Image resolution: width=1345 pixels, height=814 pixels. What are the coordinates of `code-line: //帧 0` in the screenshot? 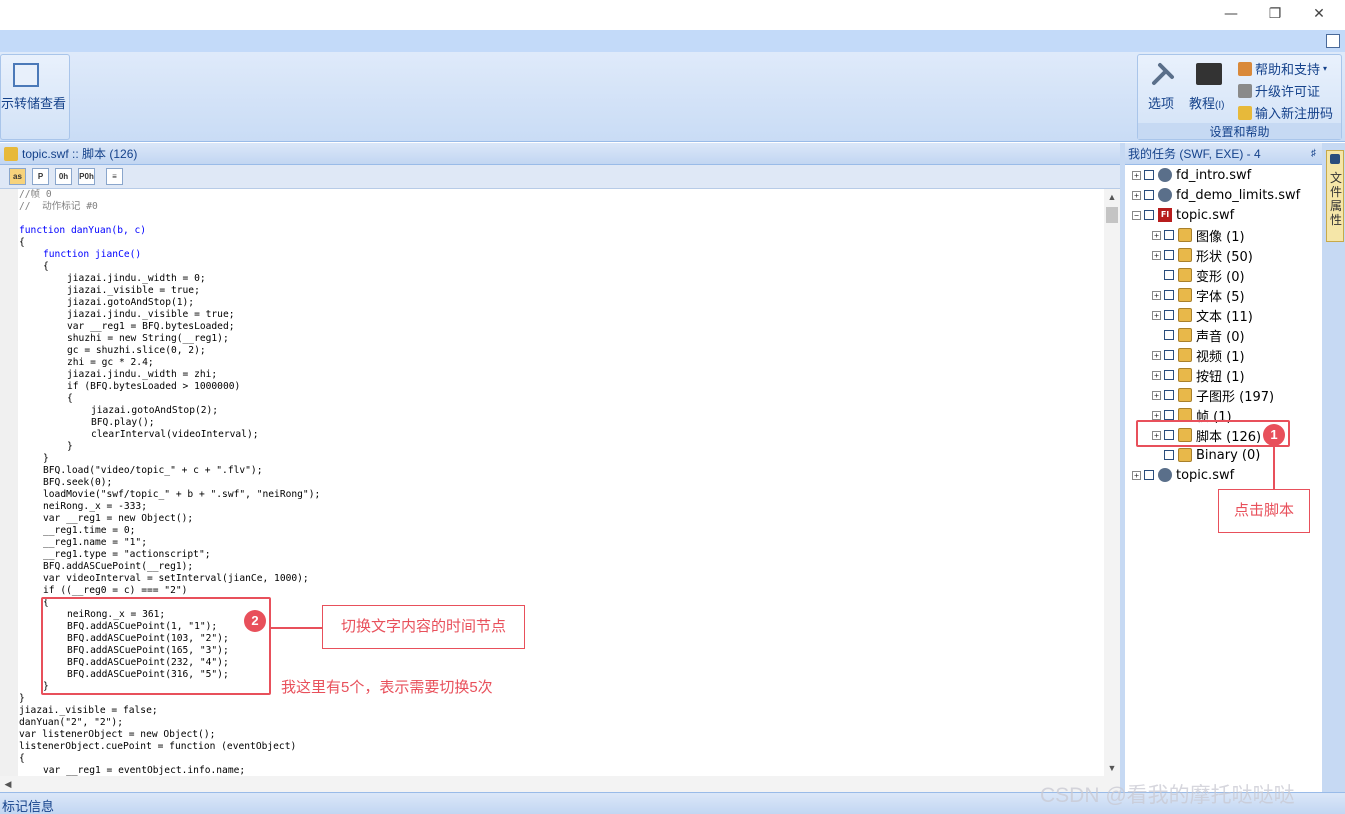 It's located at (35, 194).